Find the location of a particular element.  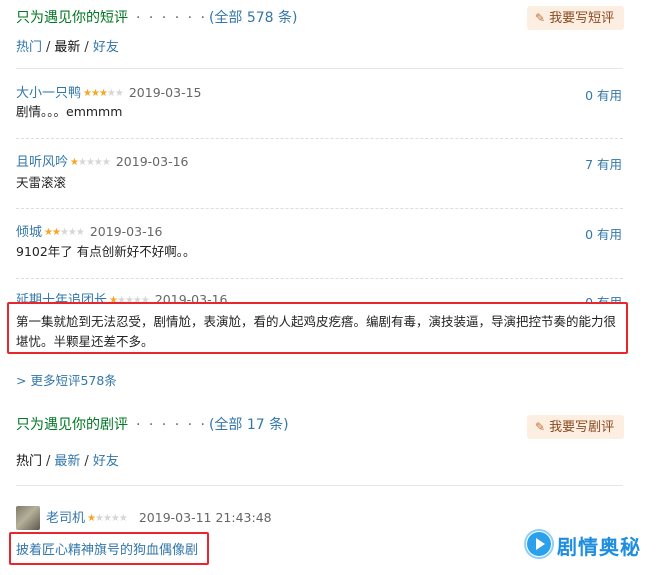

review-datetime: 2019-03-11 21:43:48 is located at coordinates (205, 517).